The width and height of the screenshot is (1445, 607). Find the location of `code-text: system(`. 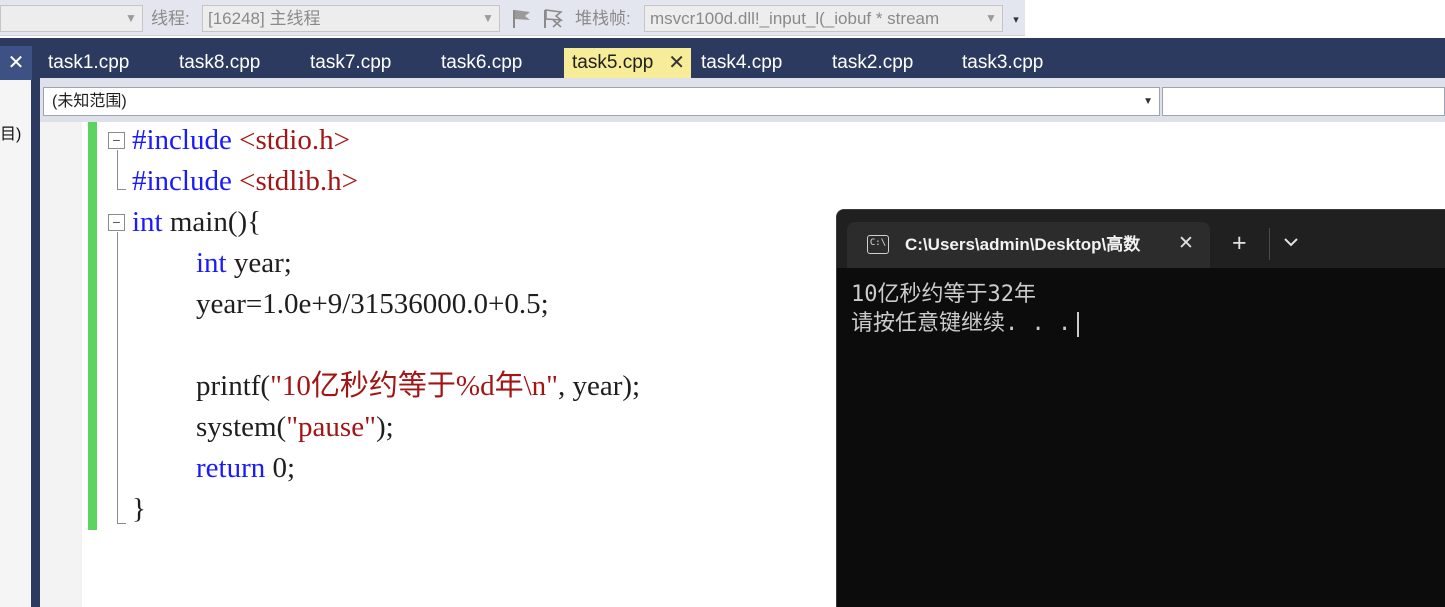

code-text: system( is located at coordinates (241, 427).